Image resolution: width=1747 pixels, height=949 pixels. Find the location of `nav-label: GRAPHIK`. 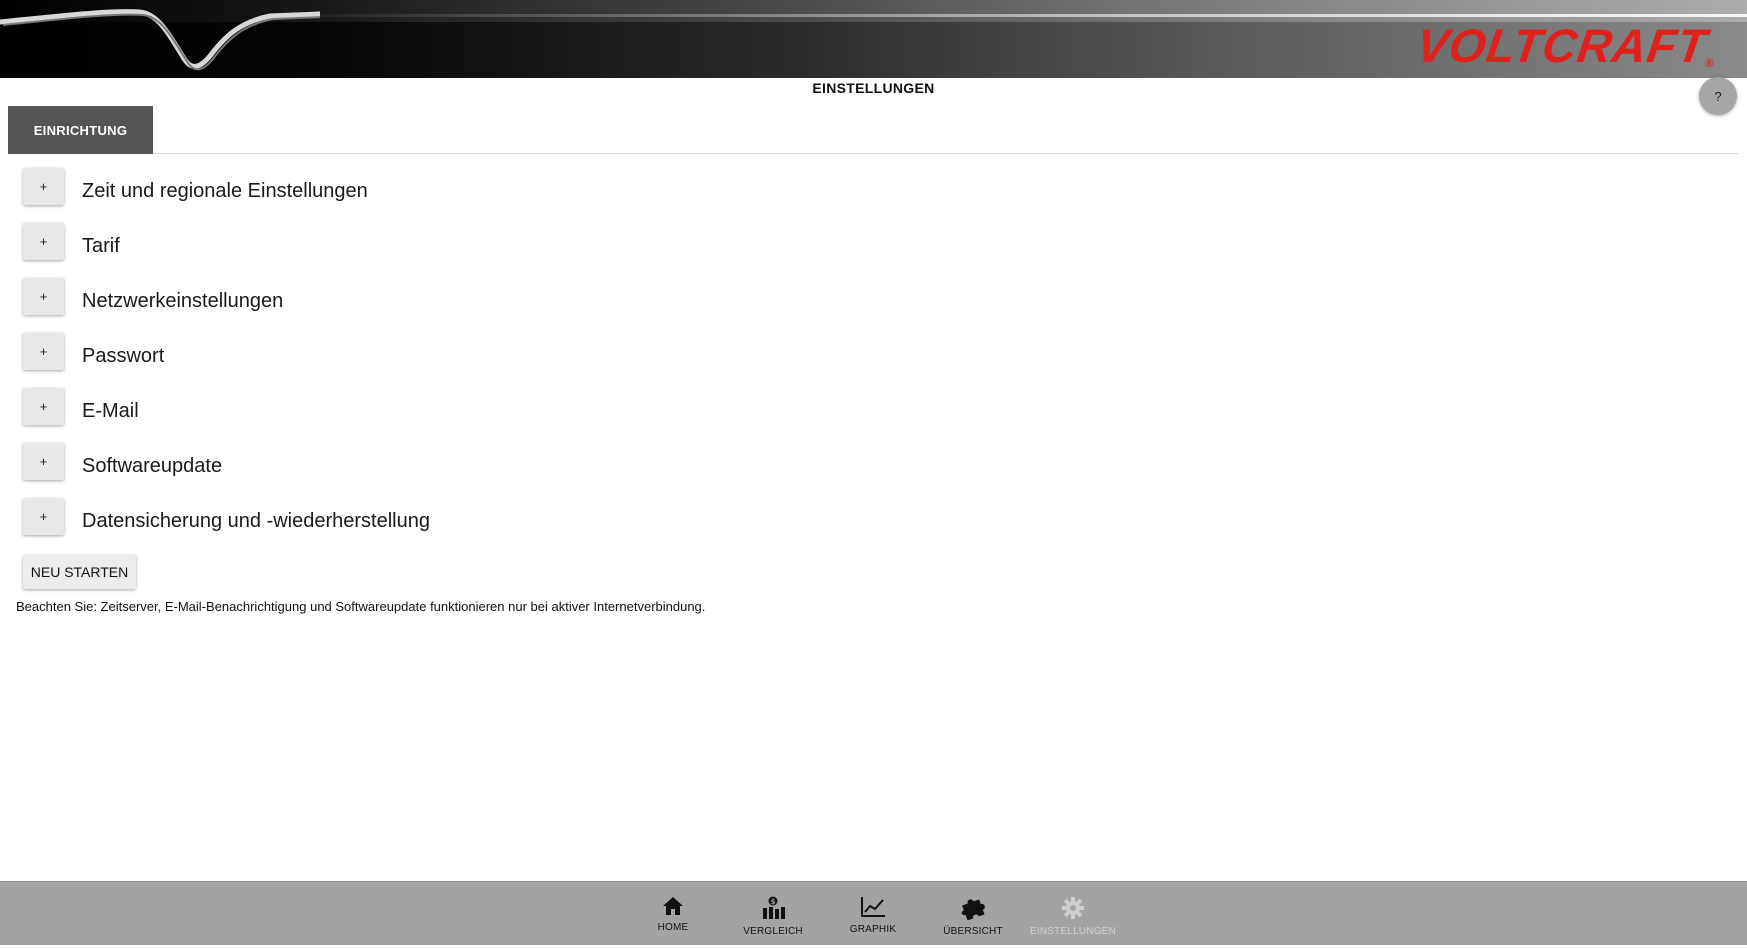

nav-label: GRAPHIK is located at coordinates (873, 929).